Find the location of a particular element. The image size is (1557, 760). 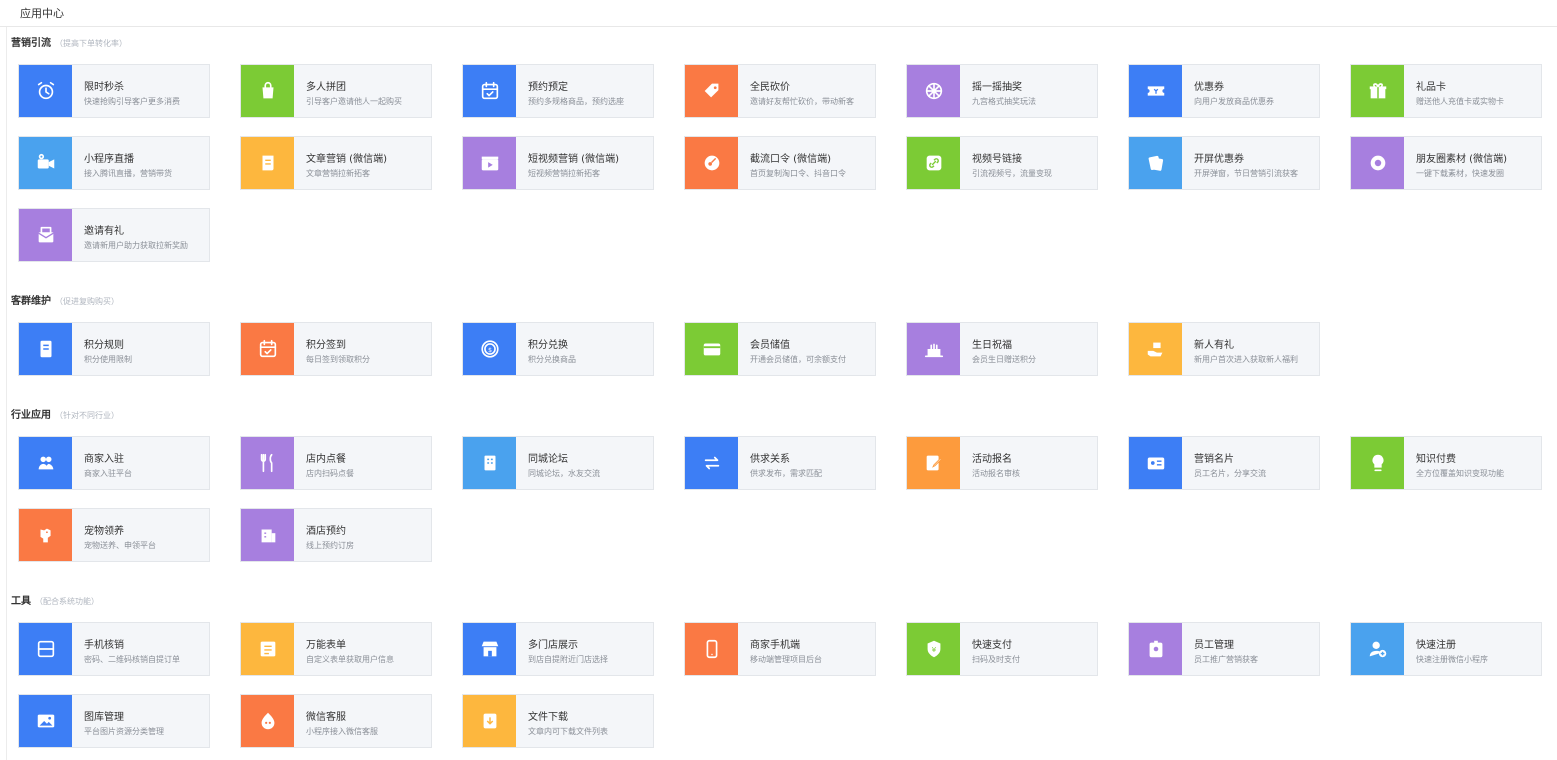

app-card: 全民砍价 邀请好友帮忙砍价，带动新客 is located at coordinates (780, 91).